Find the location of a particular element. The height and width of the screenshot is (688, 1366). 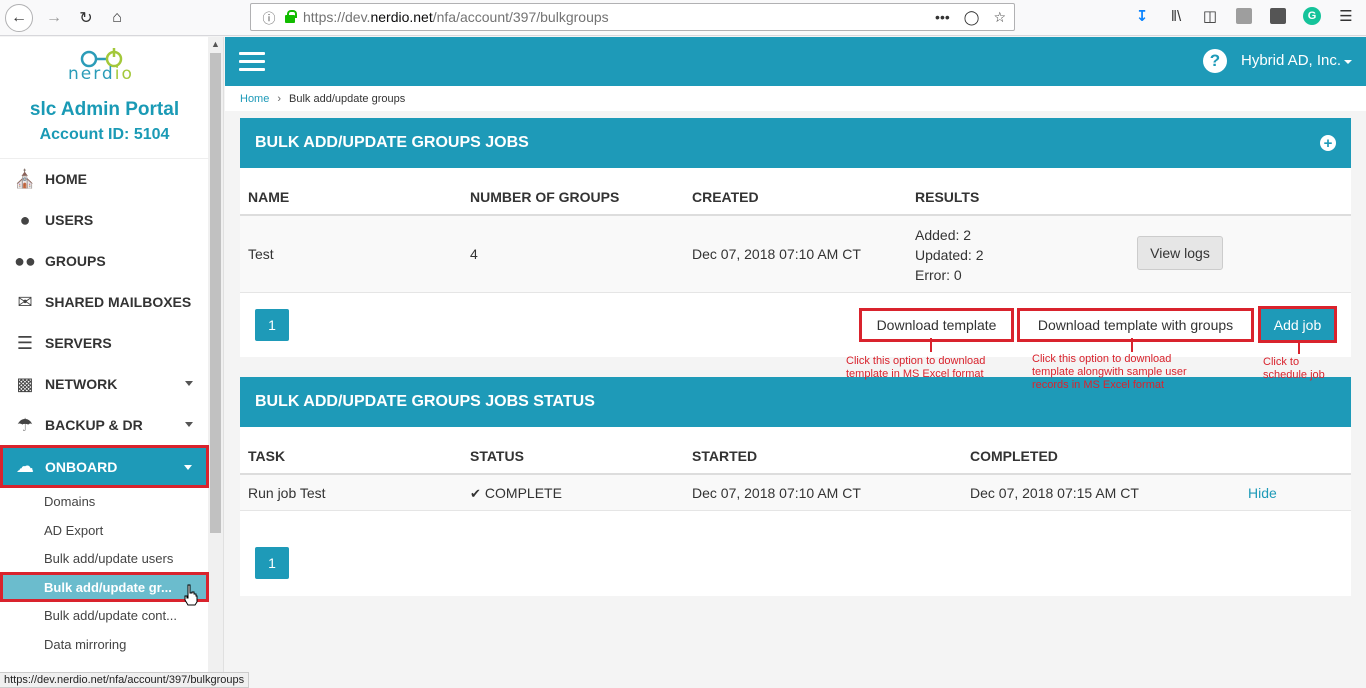

panel-title: BULK ADD/UPDATE GROUPS JOBS is located at coordinates (392, 142).